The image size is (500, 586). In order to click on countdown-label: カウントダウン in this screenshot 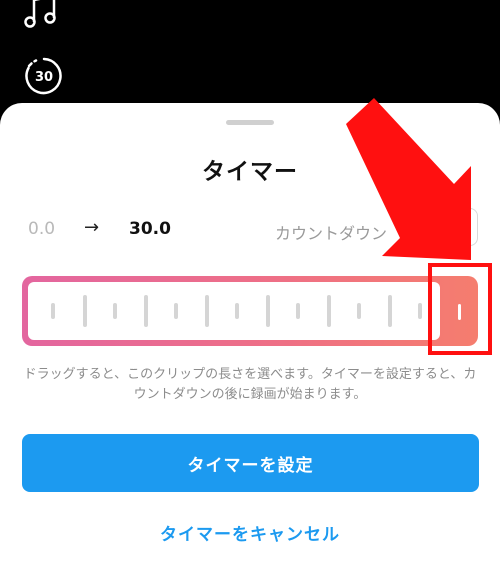, I will do `click(331, 233)`.